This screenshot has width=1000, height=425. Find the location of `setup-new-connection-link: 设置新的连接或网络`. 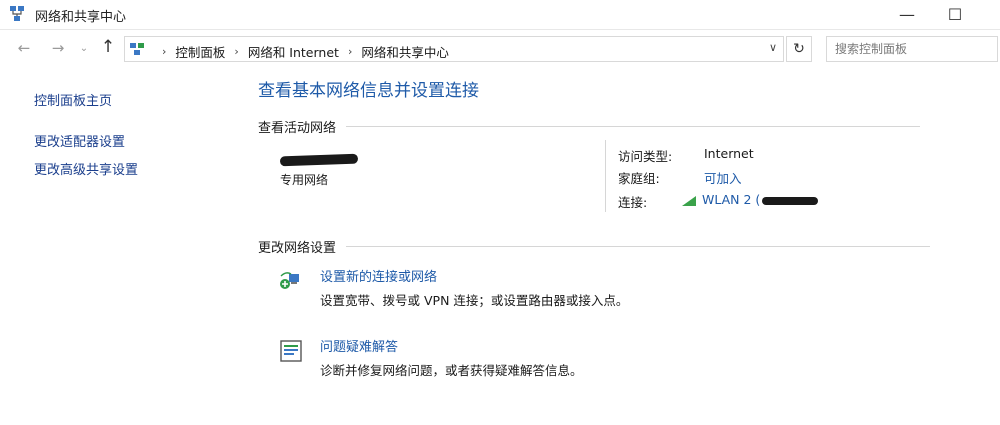

setup-new-connection-link: 设置新的连接或网络 is located at coordinates (378, 275).